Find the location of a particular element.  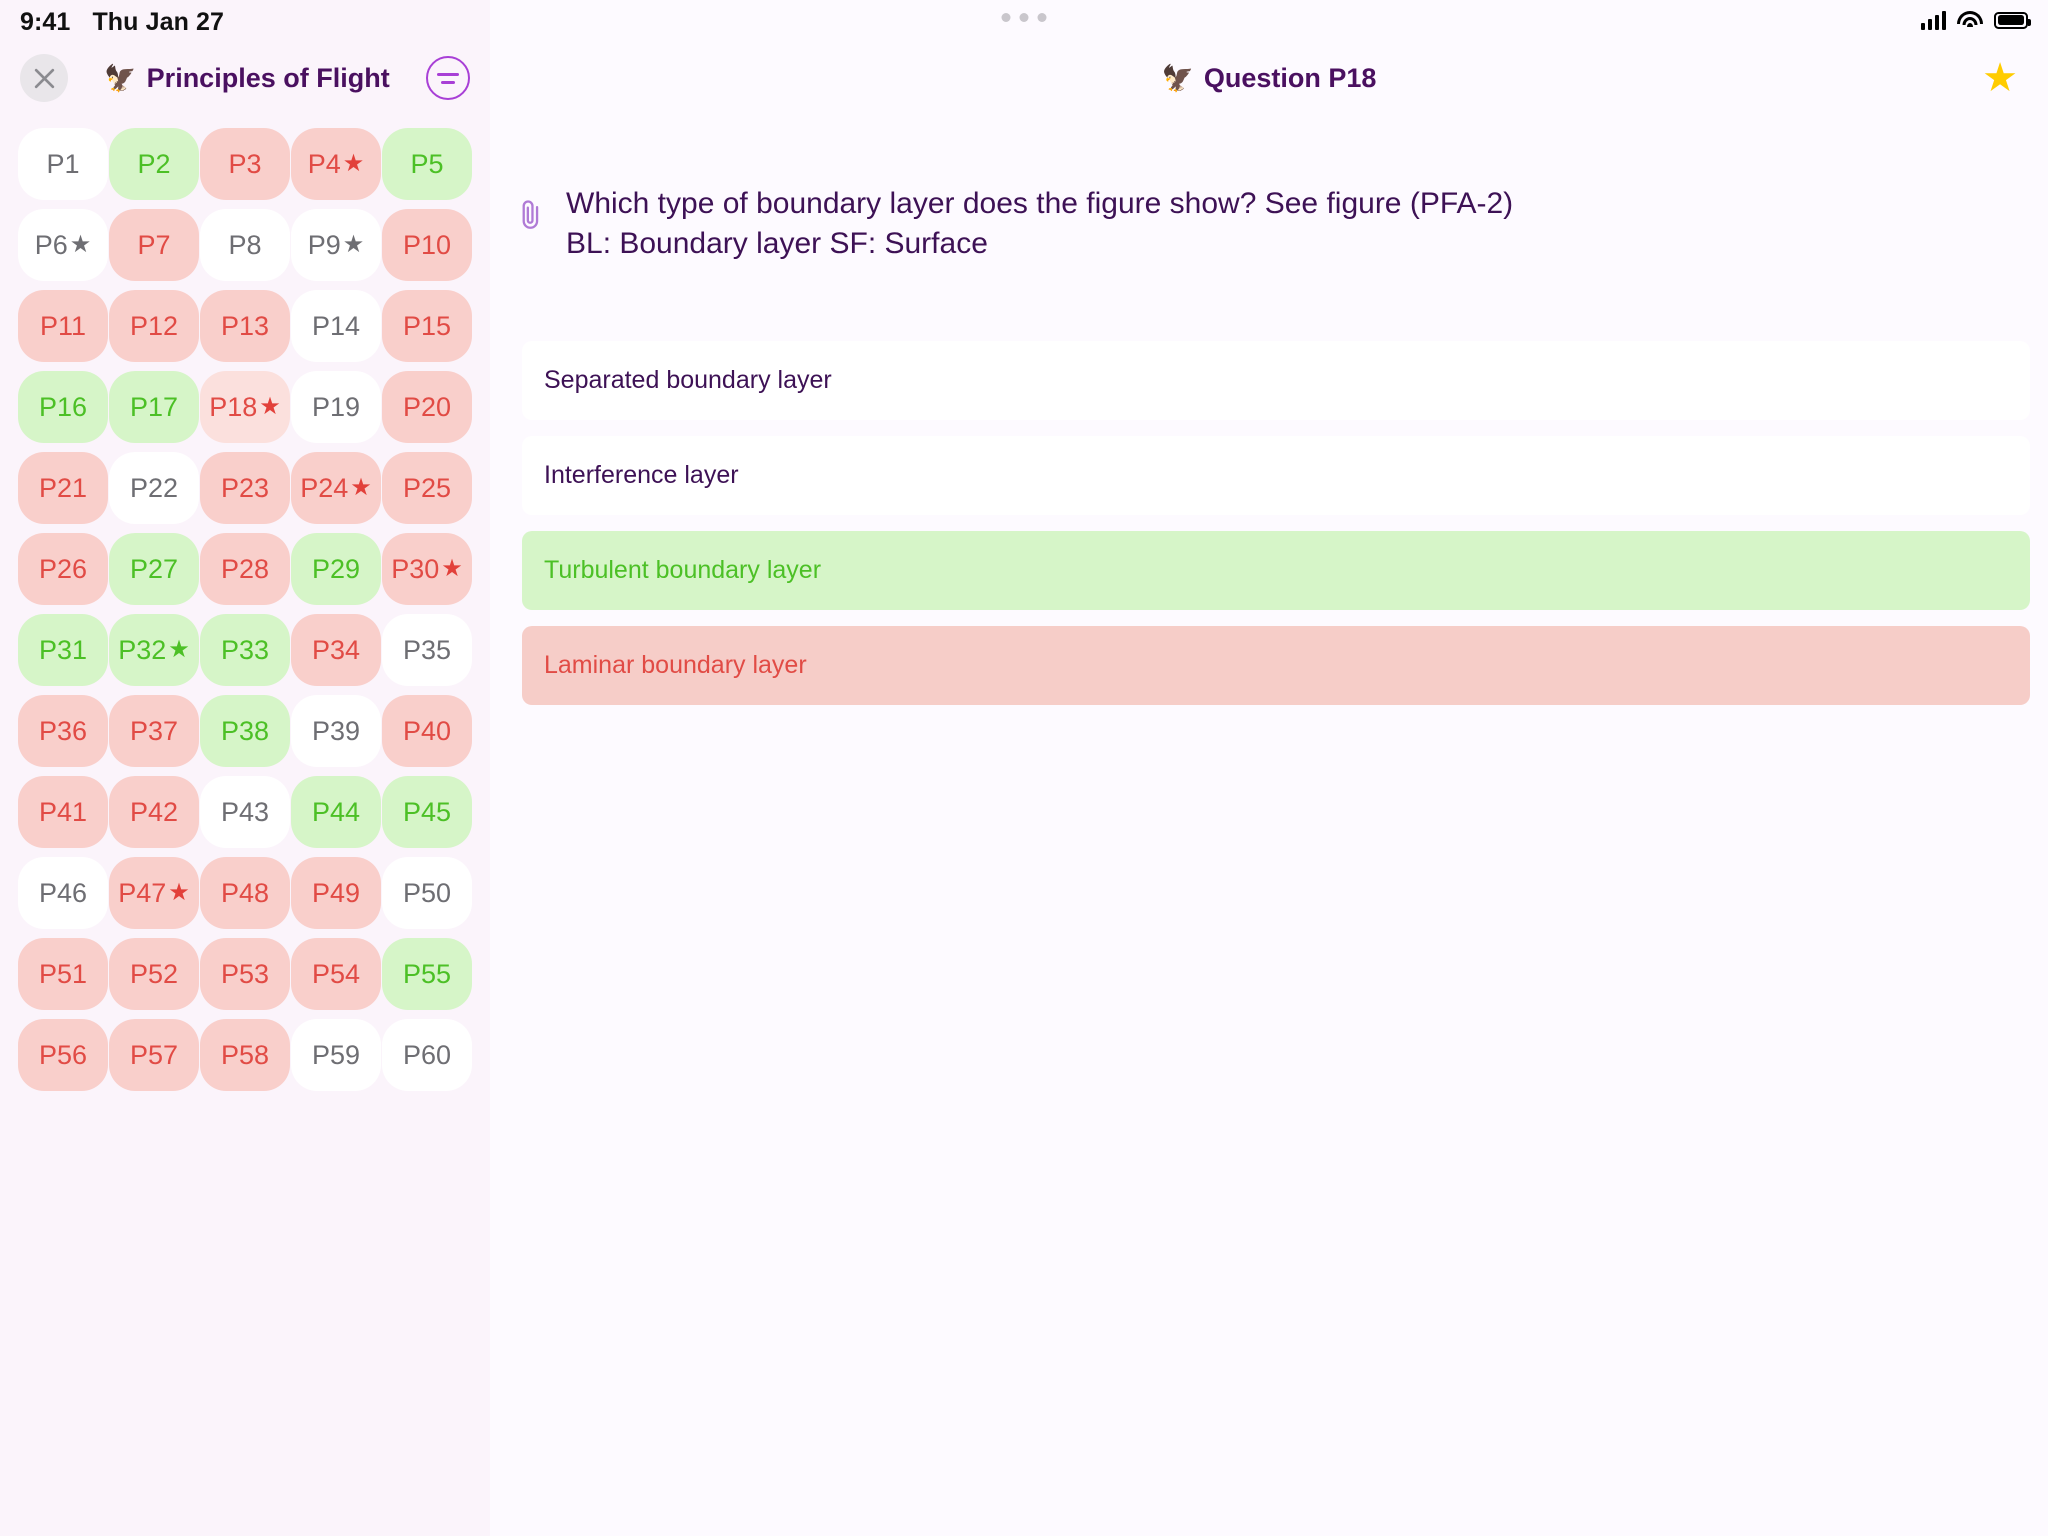

question-cell-p15: P15 is located at coordinates (427, 326).